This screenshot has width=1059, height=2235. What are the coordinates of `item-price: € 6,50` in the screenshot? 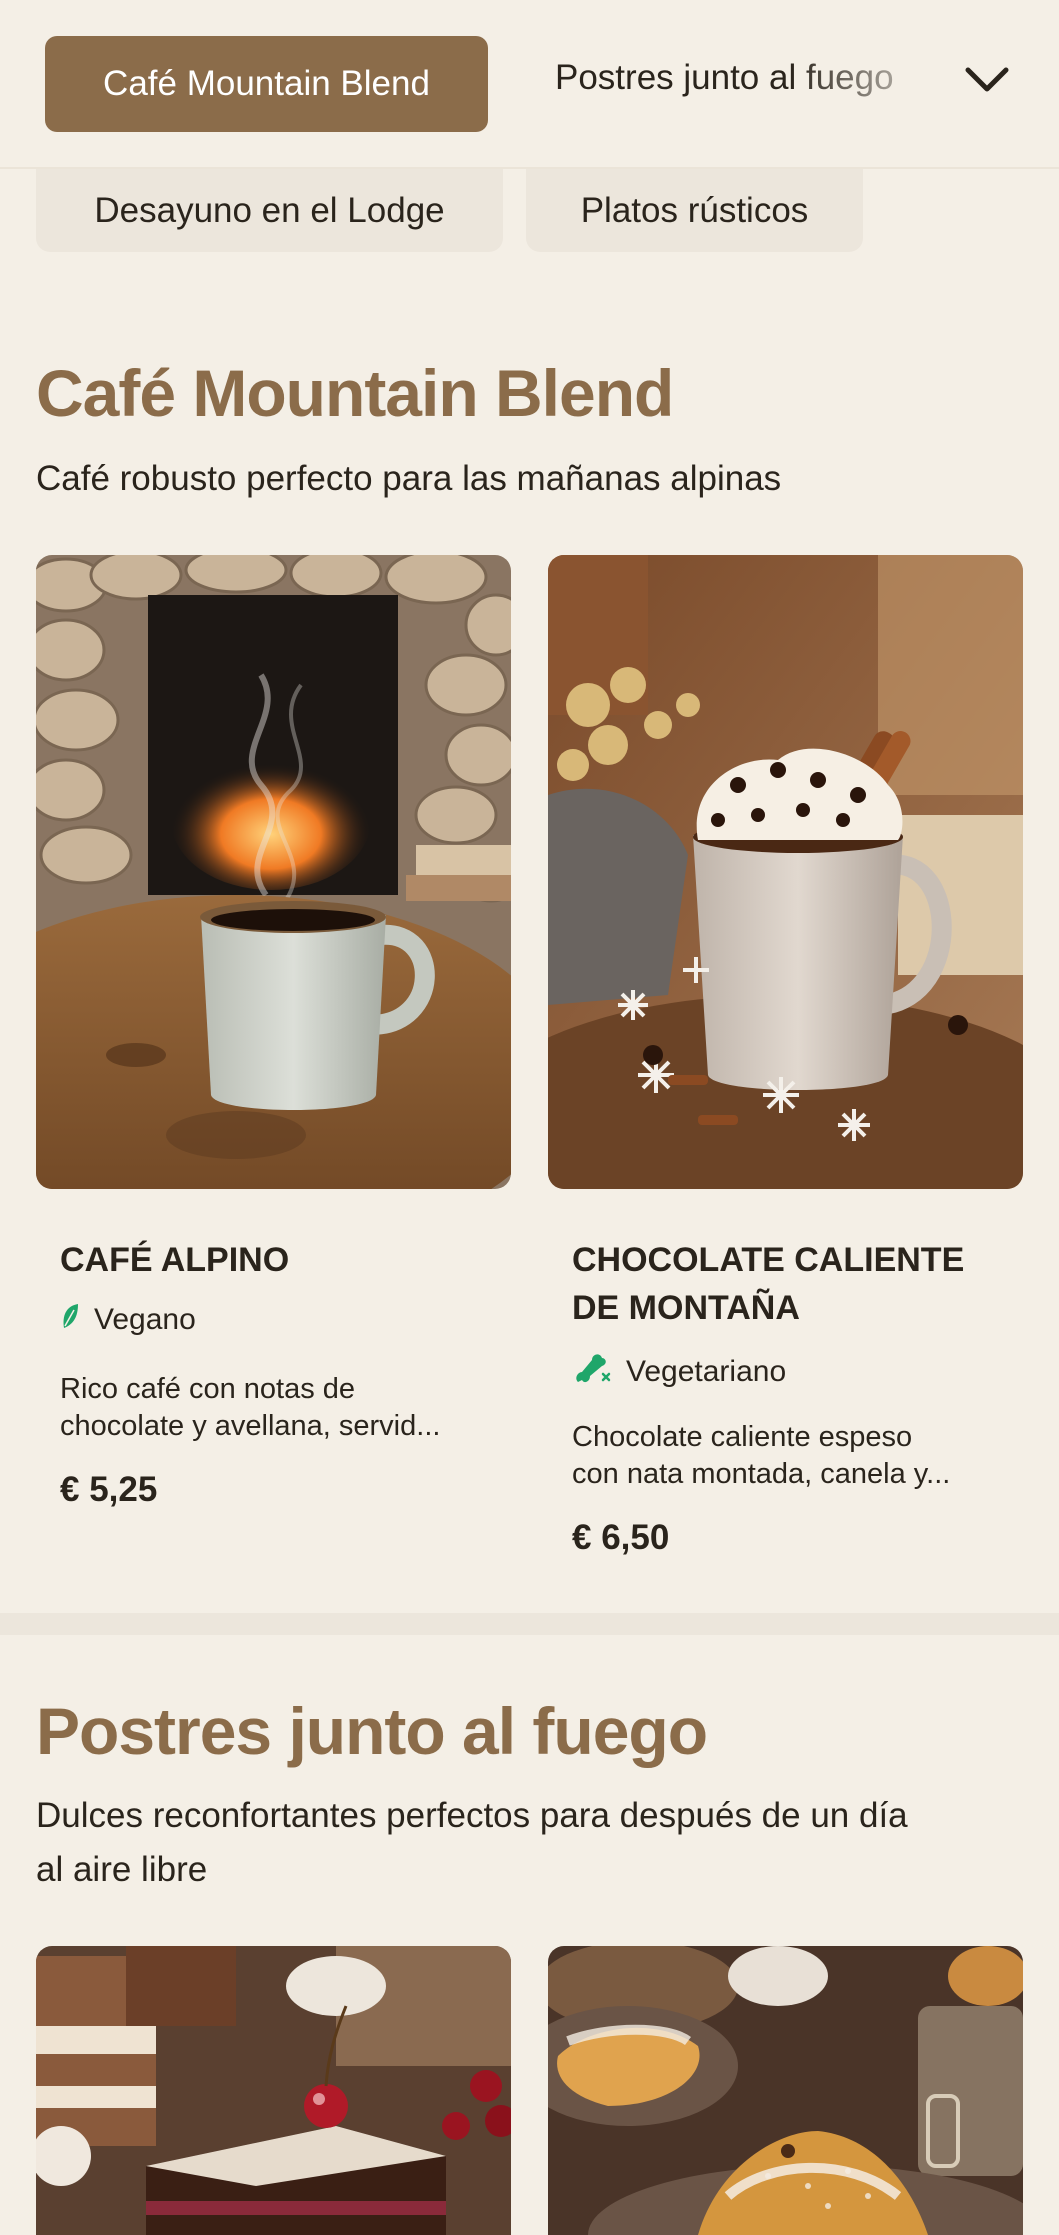 It's located at (621, 1537).